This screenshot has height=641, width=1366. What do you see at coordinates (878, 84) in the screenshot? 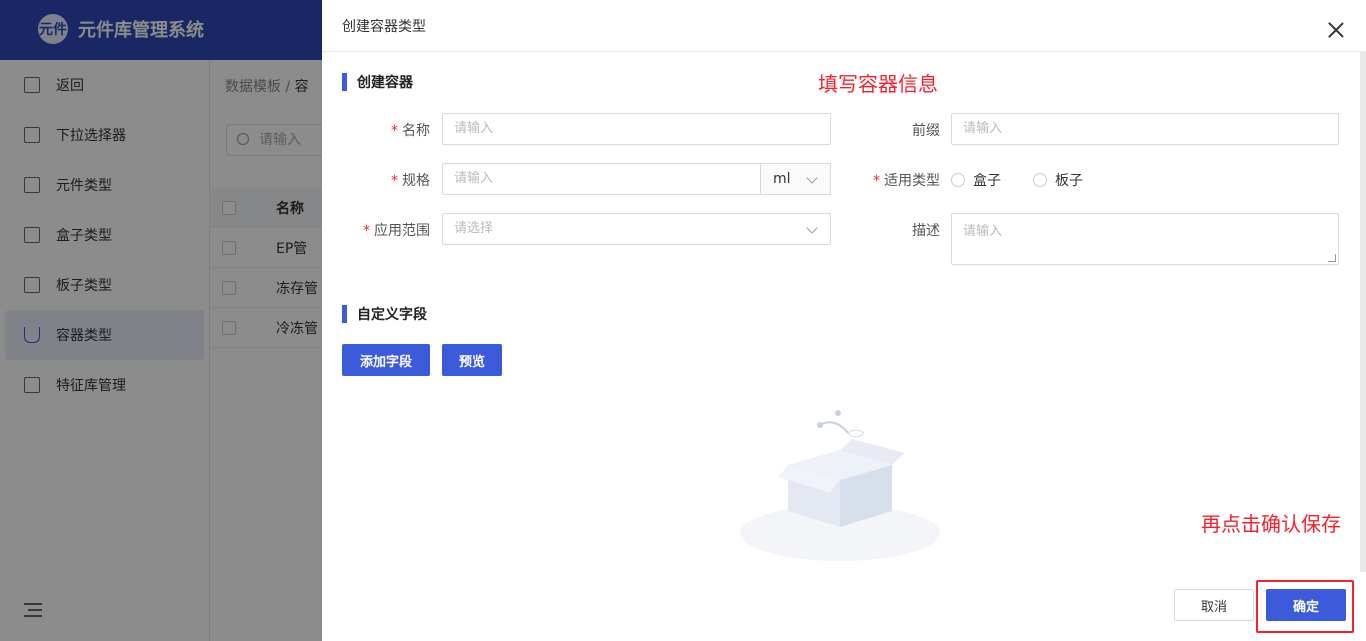
I see `annotation-fill-info: 填写容器信息` at bounding box center [878, 84].